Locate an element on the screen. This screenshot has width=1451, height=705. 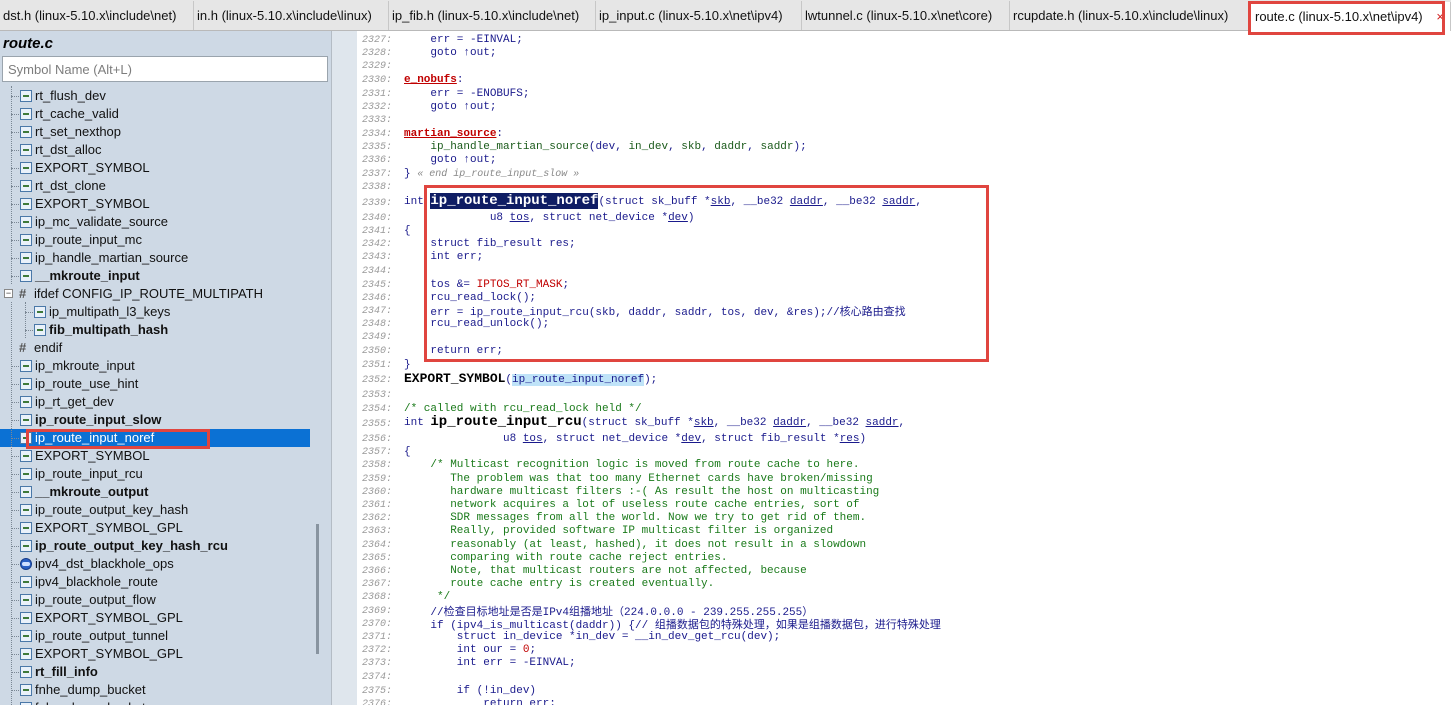
line-number: 2342: is located at coordinates (377, 245).